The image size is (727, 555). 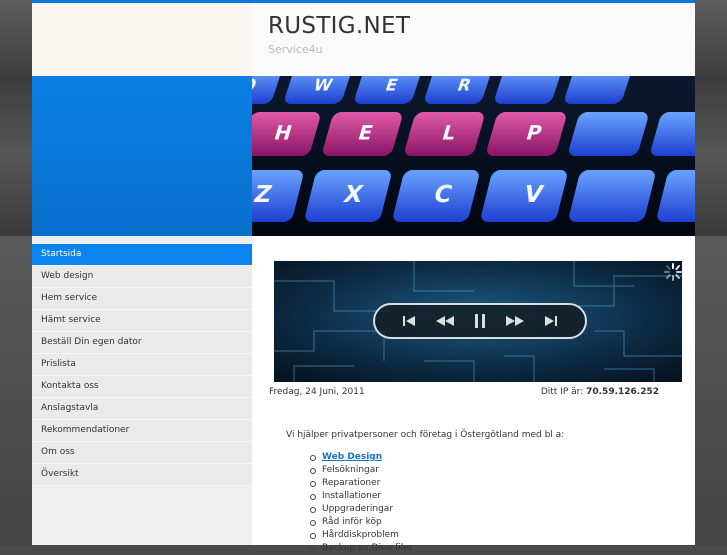 I want to click on media-player, so click(x=478, y=321).